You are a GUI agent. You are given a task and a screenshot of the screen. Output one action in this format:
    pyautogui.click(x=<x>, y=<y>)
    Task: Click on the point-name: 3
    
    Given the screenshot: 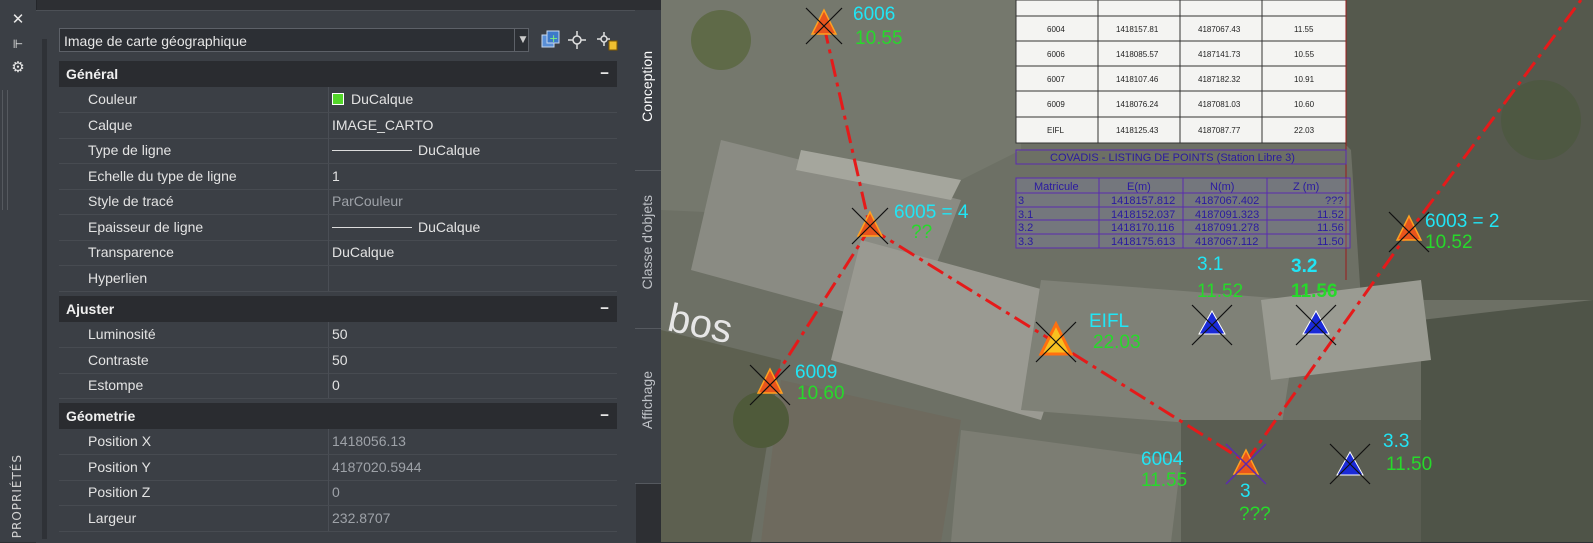 What is the action you would take?
    pyautogui.click(x=1245, y=491)
    